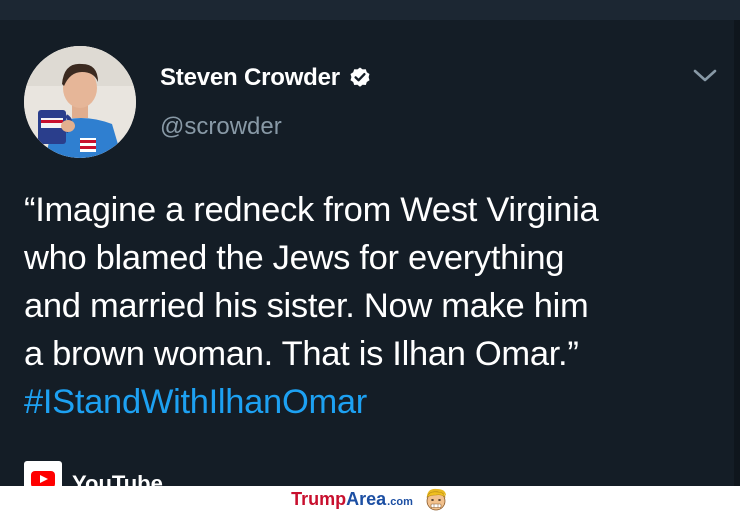 Image resolution: width=740 pixels, height=512 pixels. I want to click on avatar-photo, so click(80, 102).